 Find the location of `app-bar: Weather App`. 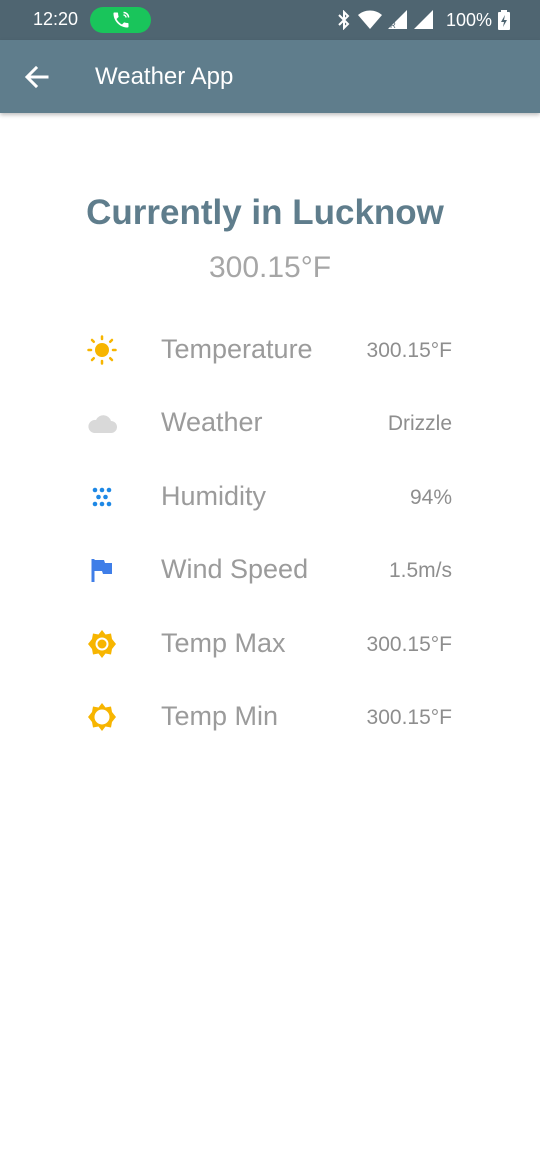

app-bar: Weather App is located at coordinates (270, 76).